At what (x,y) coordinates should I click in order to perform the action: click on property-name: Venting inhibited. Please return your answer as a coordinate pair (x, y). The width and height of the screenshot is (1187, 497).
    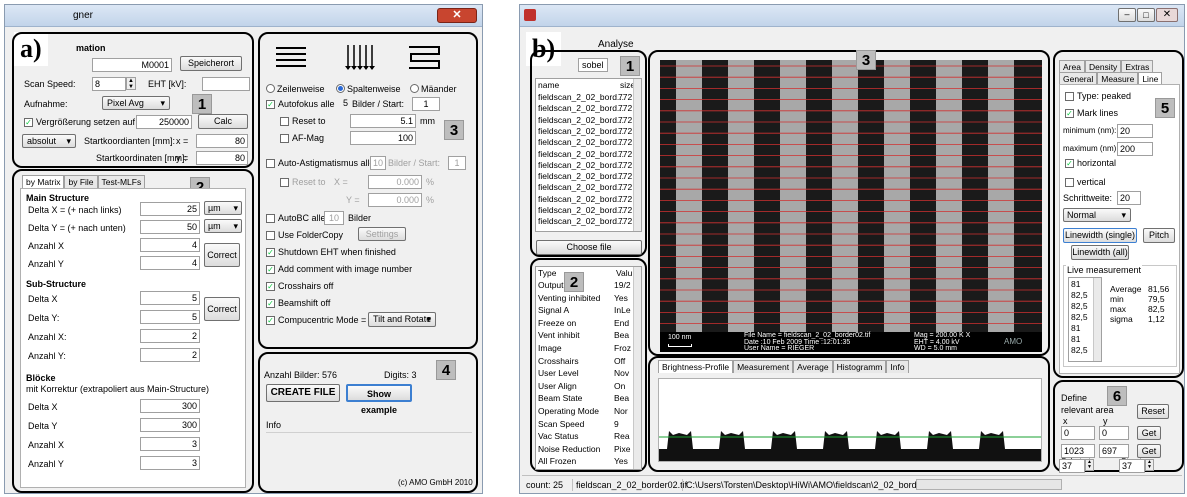
    Looking at the image, I should click on (569, 298).